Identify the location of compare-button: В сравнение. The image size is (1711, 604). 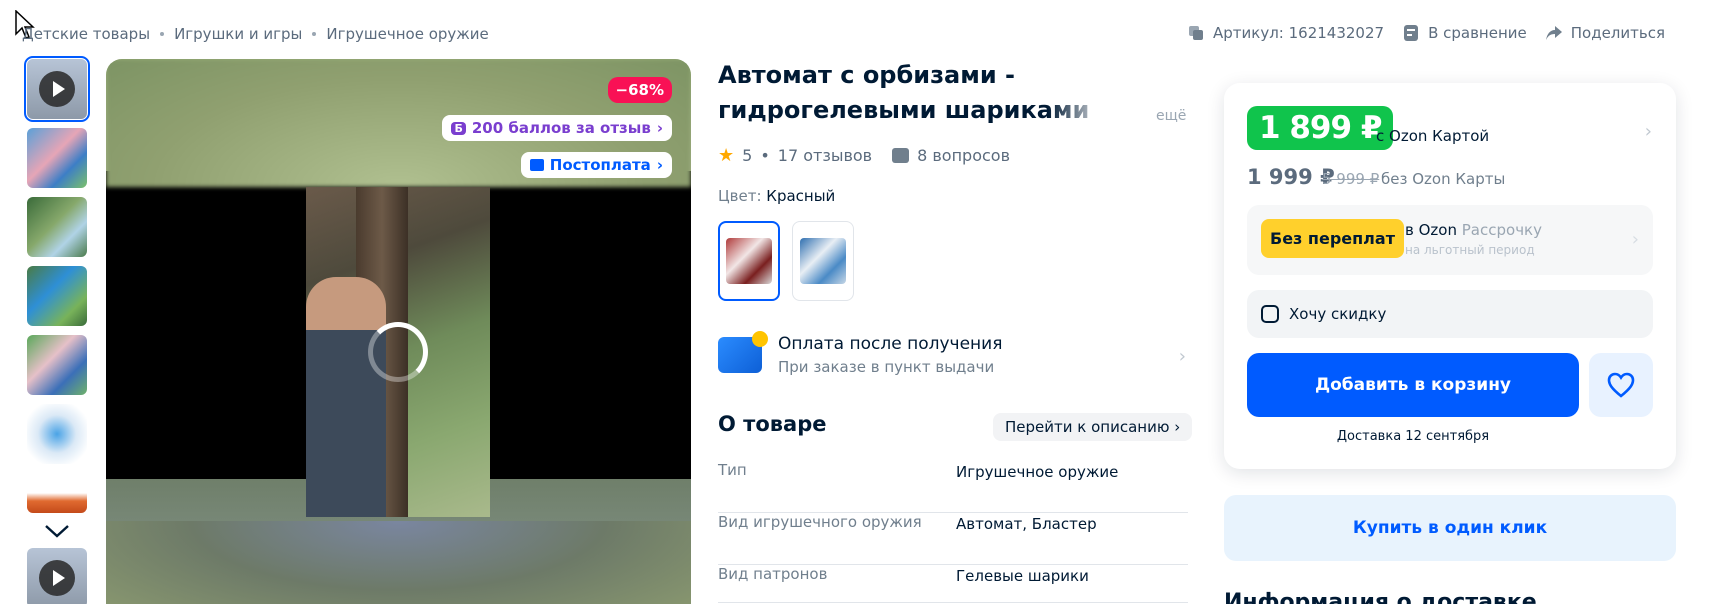
(1464, 33).